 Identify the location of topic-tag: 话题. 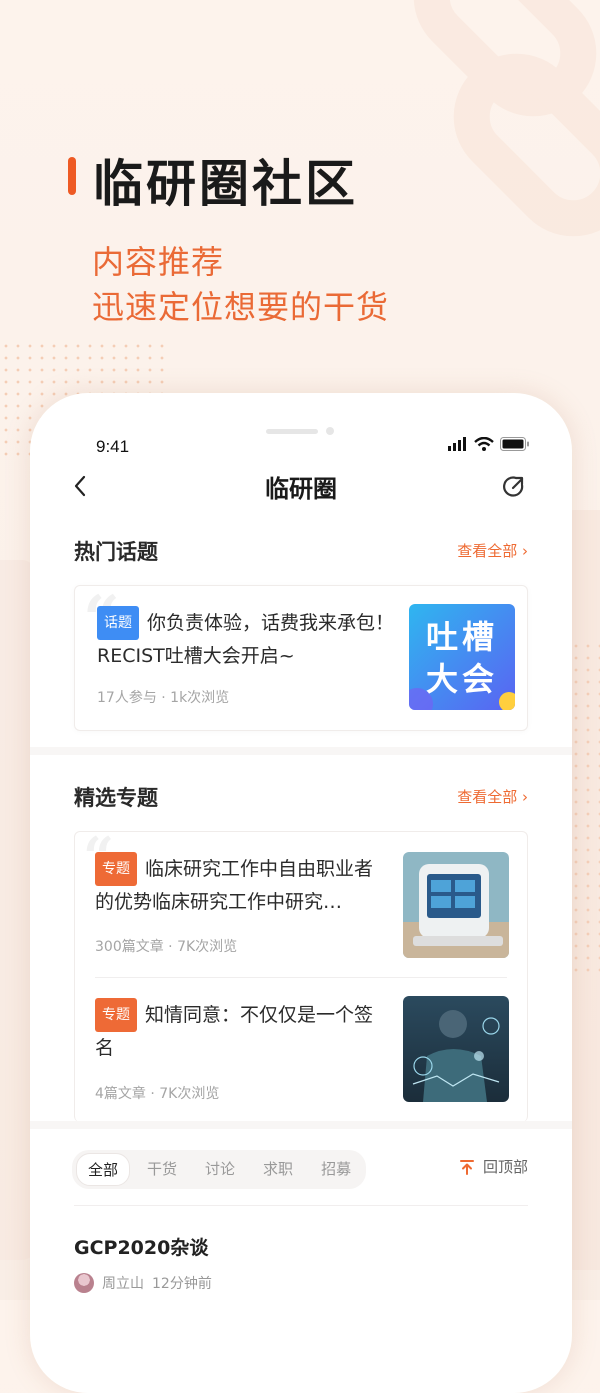
(118, 623).